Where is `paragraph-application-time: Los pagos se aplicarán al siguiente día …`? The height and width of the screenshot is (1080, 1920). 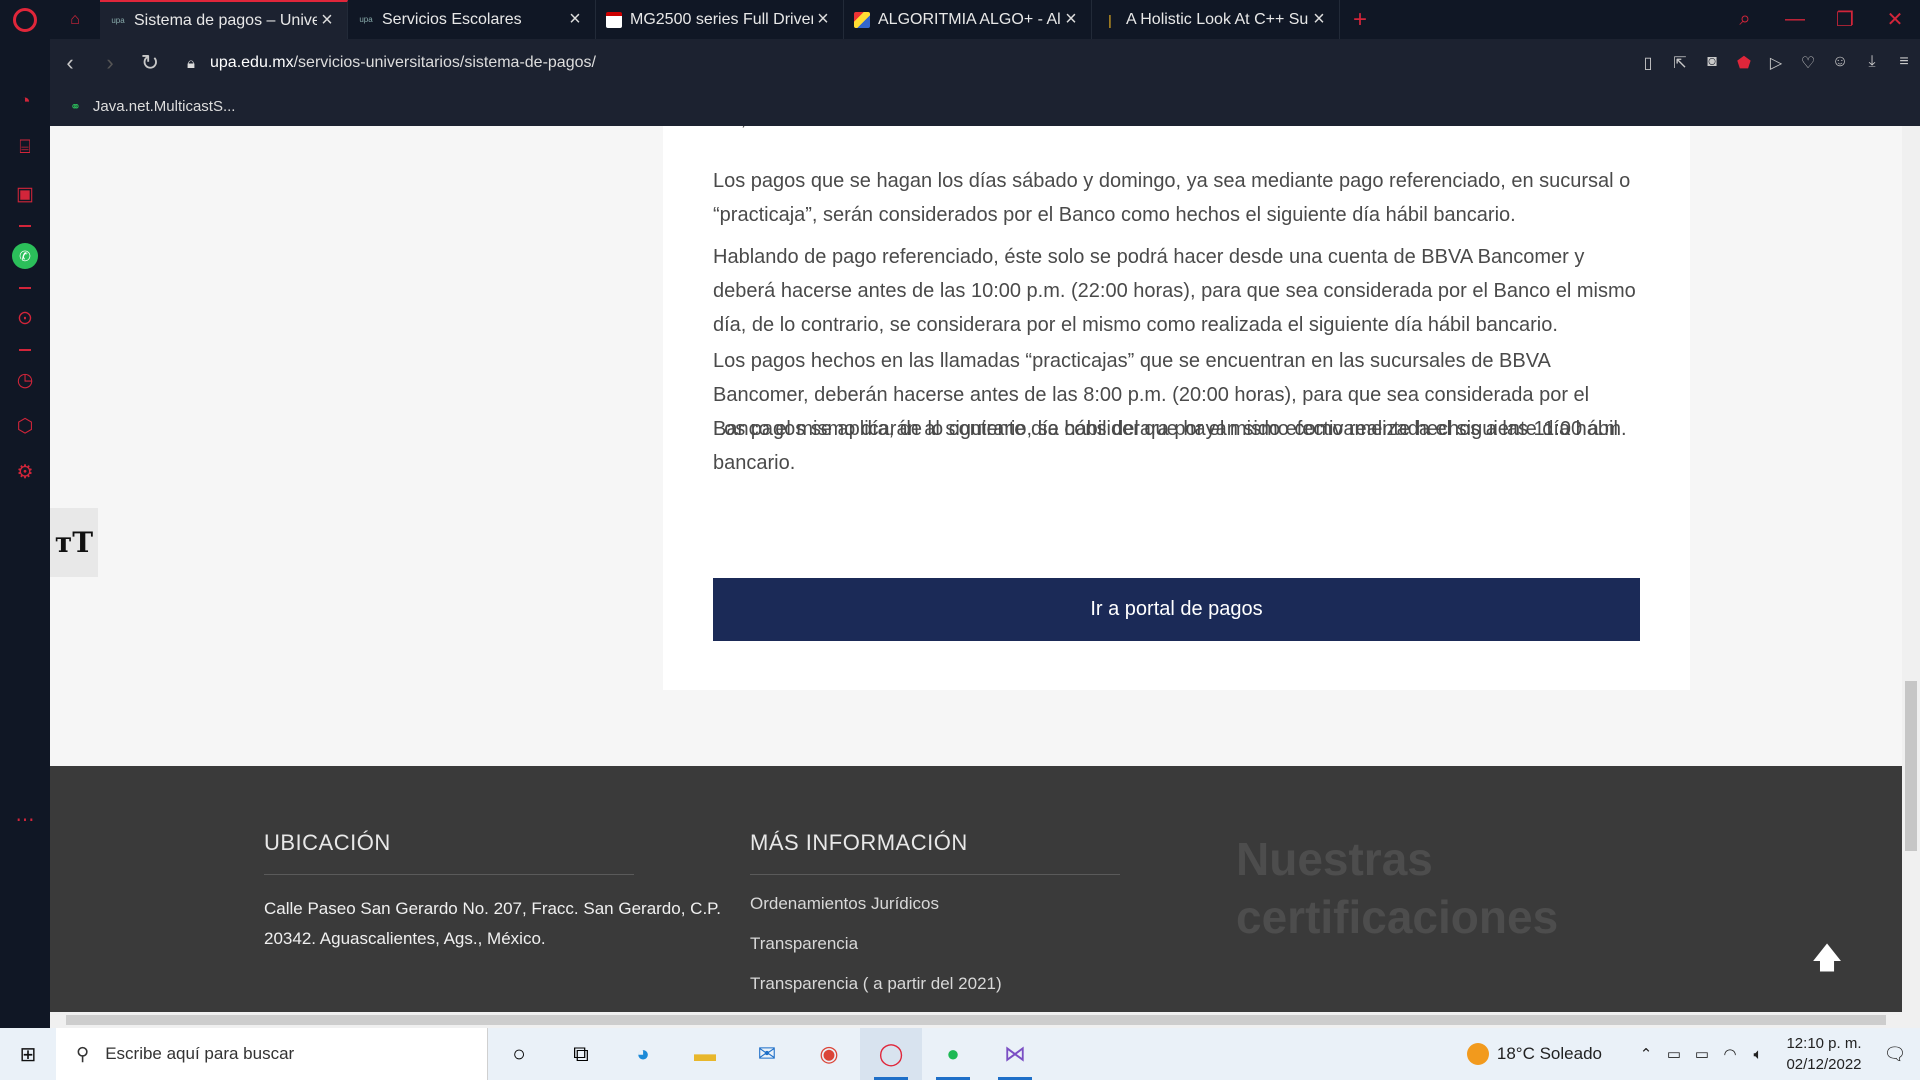
paragraph-application-time: Los pagos se aplicarán al siguiente día … is located at coordinates (1170, 429).